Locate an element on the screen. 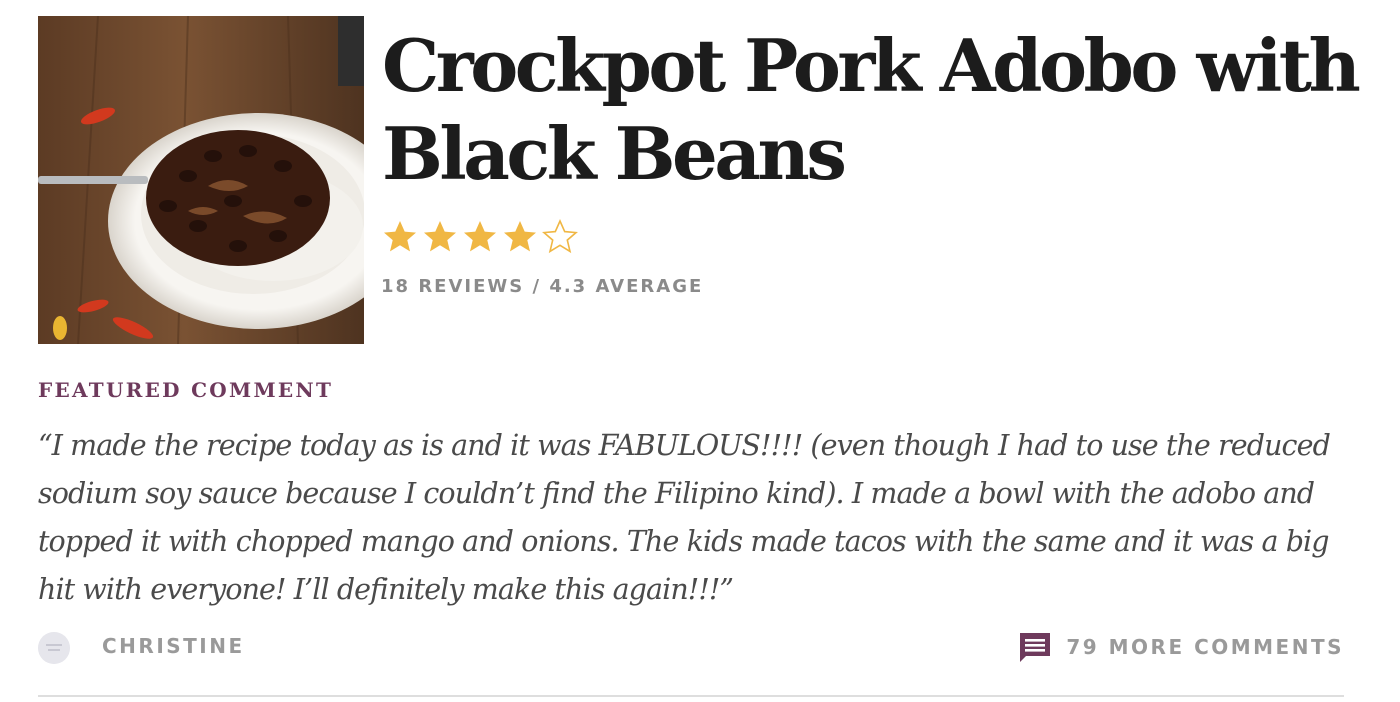 The image size is (1400, 702). pinch-of-yum-avatar-icon is located at coordinates (54, 648).